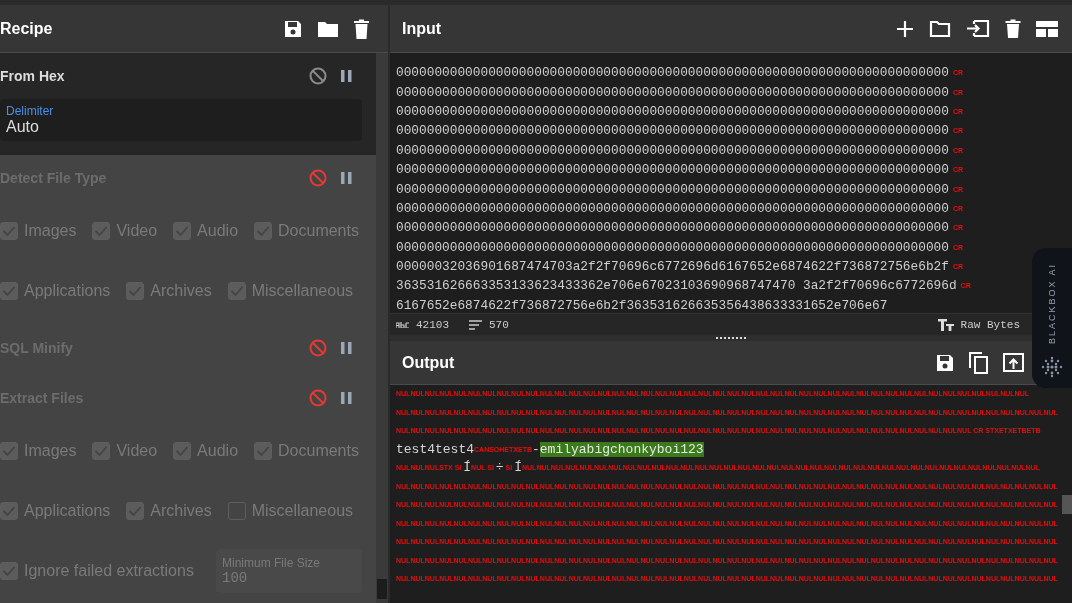 Image resolution: width=1072 pixels, height=603 pixels. What do you see at coordinates (978, 28) in the screenshot?
I see `import-icon` at bounding box center [978, 28].